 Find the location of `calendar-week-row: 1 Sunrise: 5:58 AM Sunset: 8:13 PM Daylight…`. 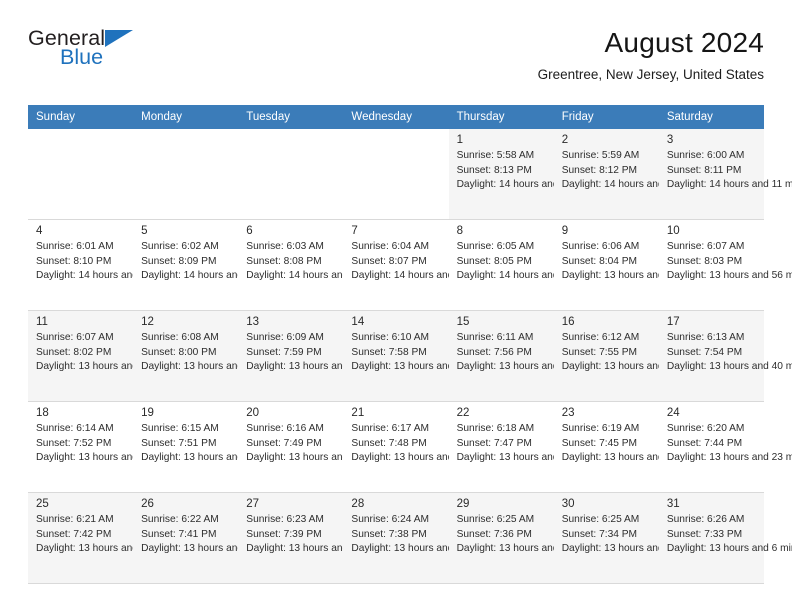

calendar-week-row: 1 Sunrise: 5:58 AM Sunset: 8:13 PM Daylight… is located at coordinates (410, 174).